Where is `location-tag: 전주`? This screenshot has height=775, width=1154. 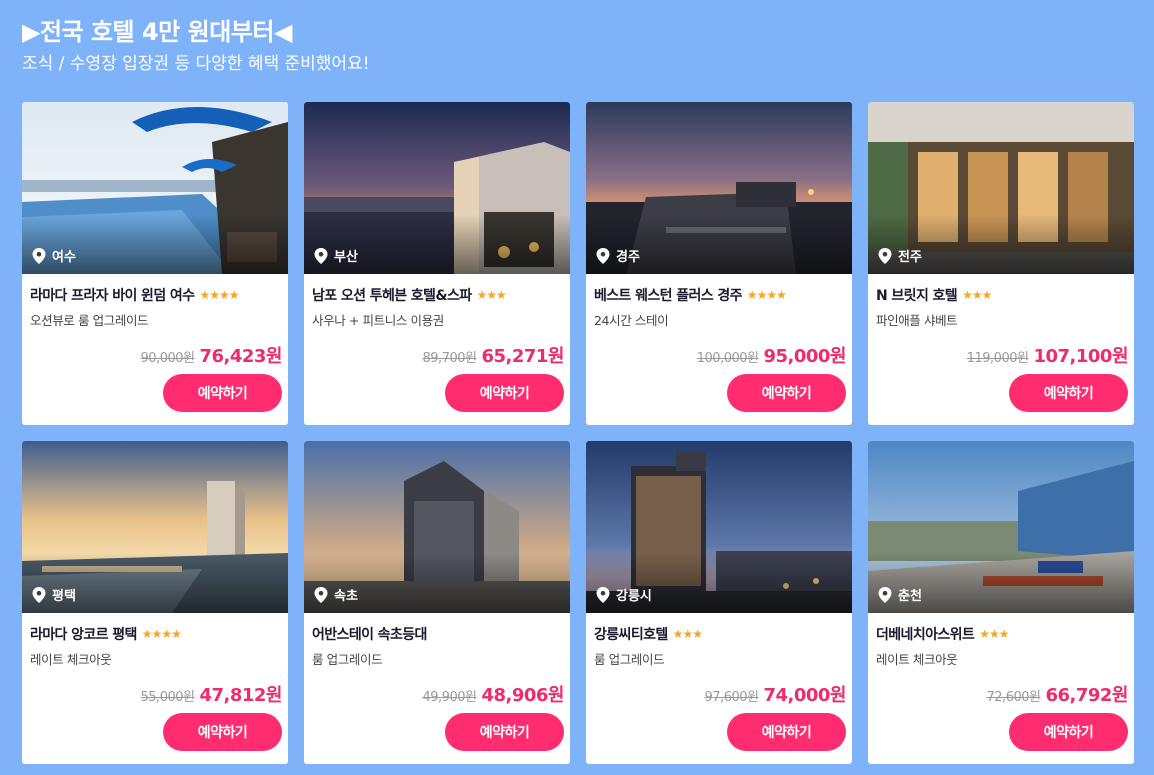
location-tag: 전주 is located at coordinates (900, 255).